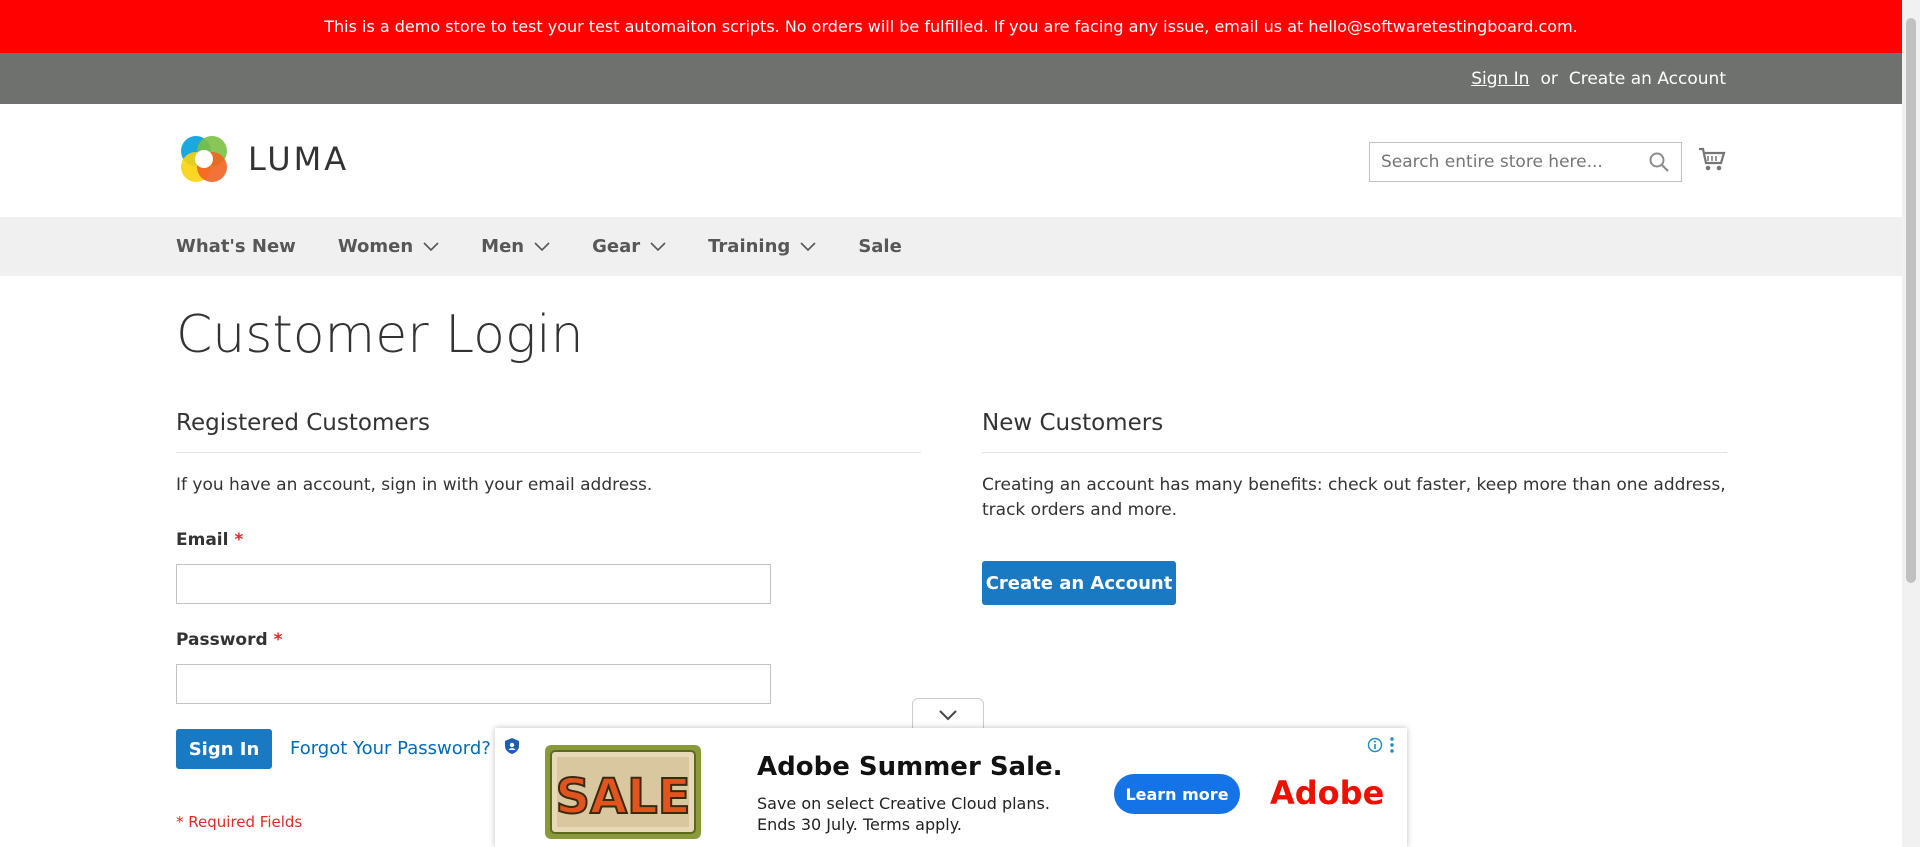 This screenshot has width=1920, height=847. I want to click on password-label: Password *, so click(229, 640).